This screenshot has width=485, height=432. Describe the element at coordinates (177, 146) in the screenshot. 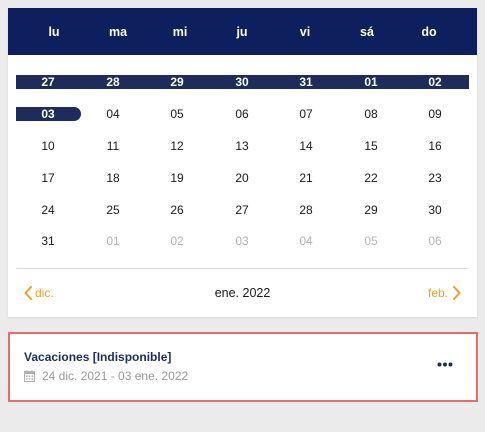

I see `day-cell: 12` at that location.